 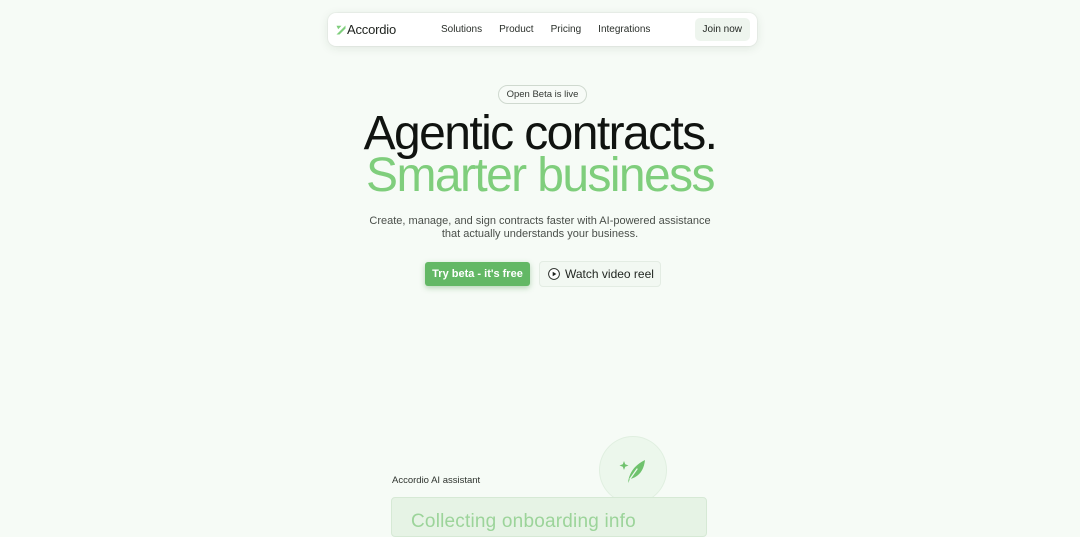 What do you see at coordinates (436, 480) in the screenshot?
I see `assistant-label: Accordio AI assistant` at bounding box center [436, 480].